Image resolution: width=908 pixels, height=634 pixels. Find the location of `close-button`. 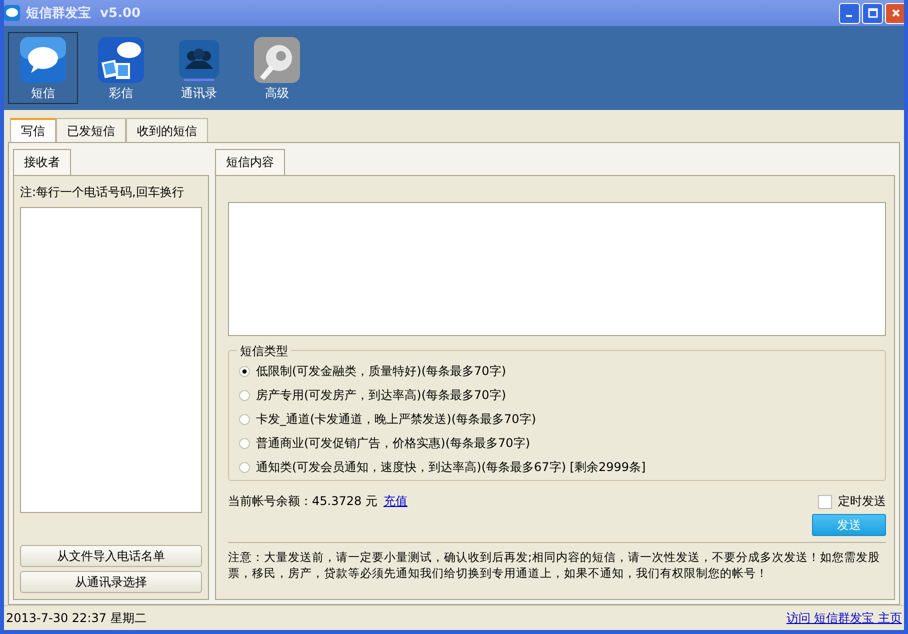

close-button is located at coordinates (894, 13).